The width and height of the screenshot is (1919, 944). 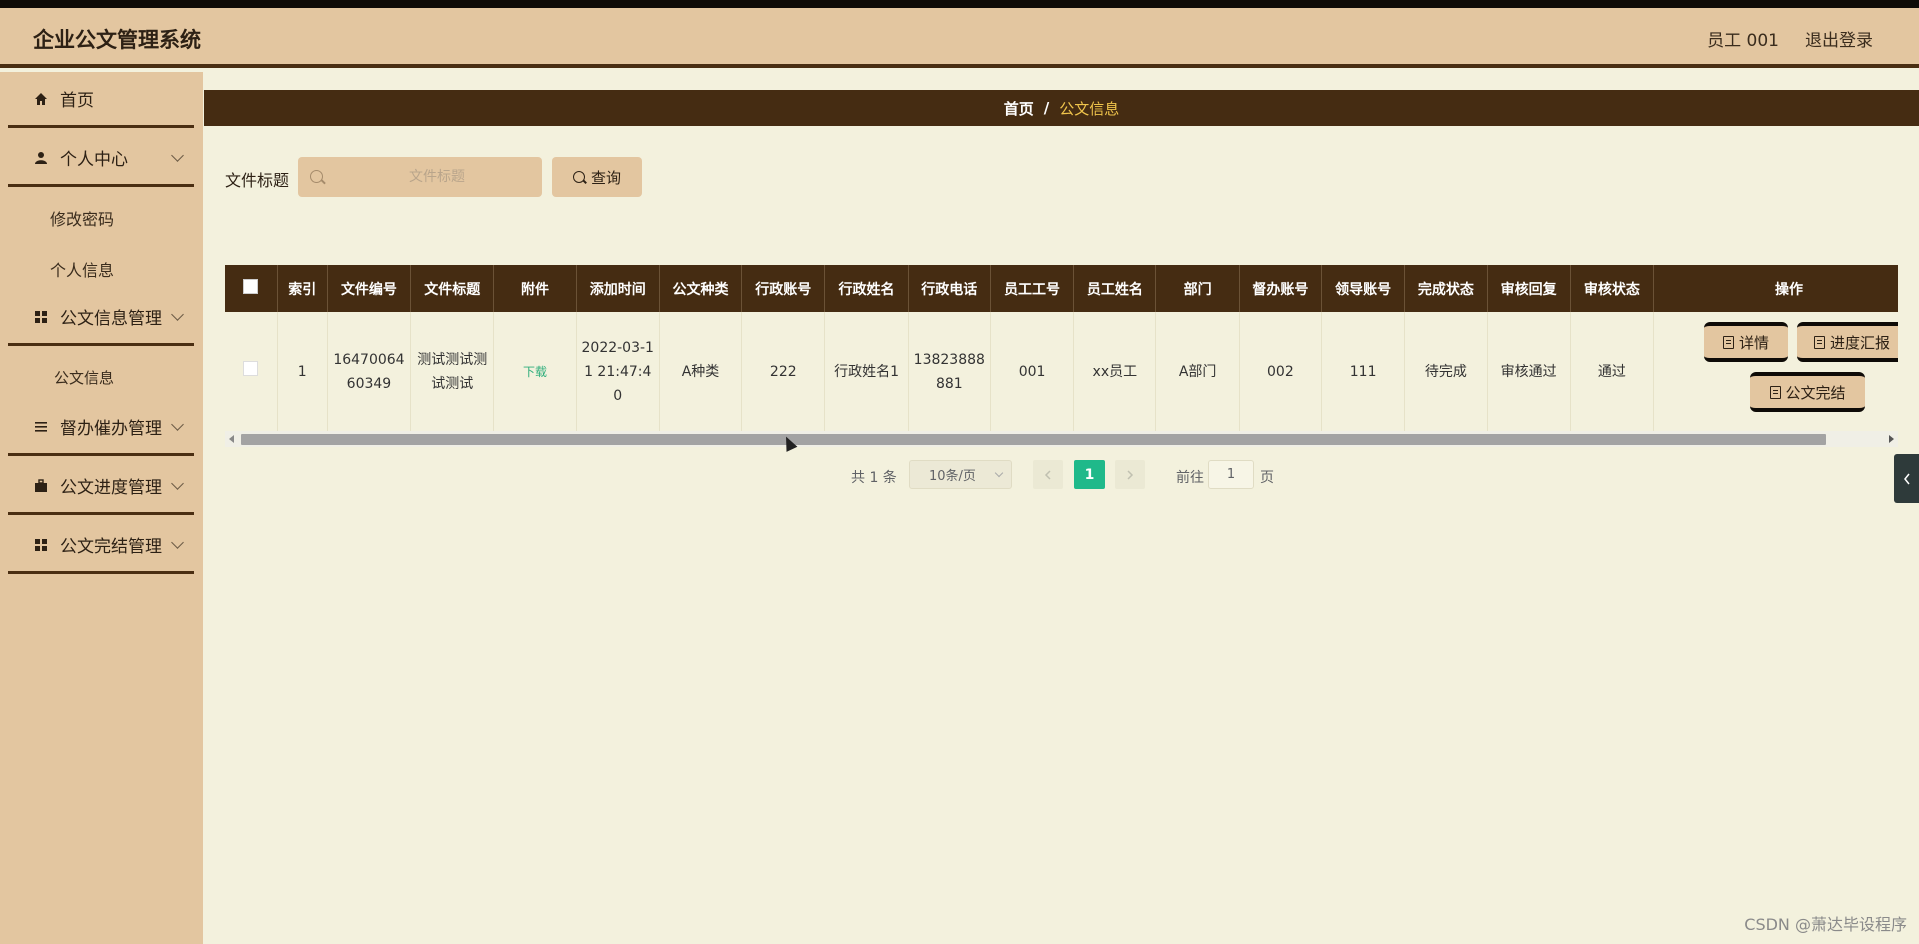 I want to click on next-page-button, so click(x=1130, y=474).